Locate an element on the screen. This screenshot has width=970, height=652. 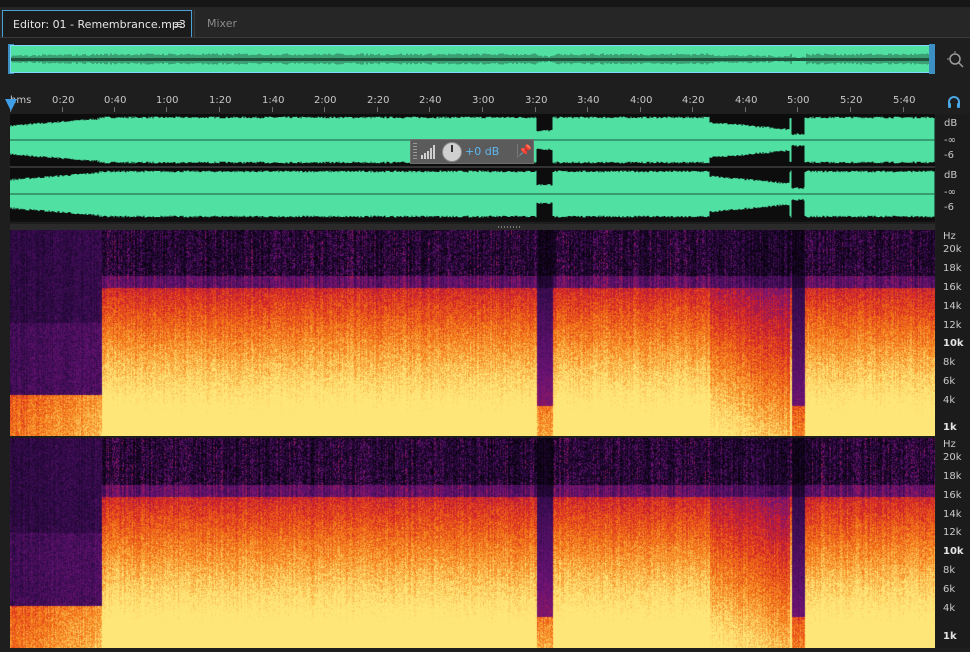
overview-waveform is located at coordinates (472, 59).